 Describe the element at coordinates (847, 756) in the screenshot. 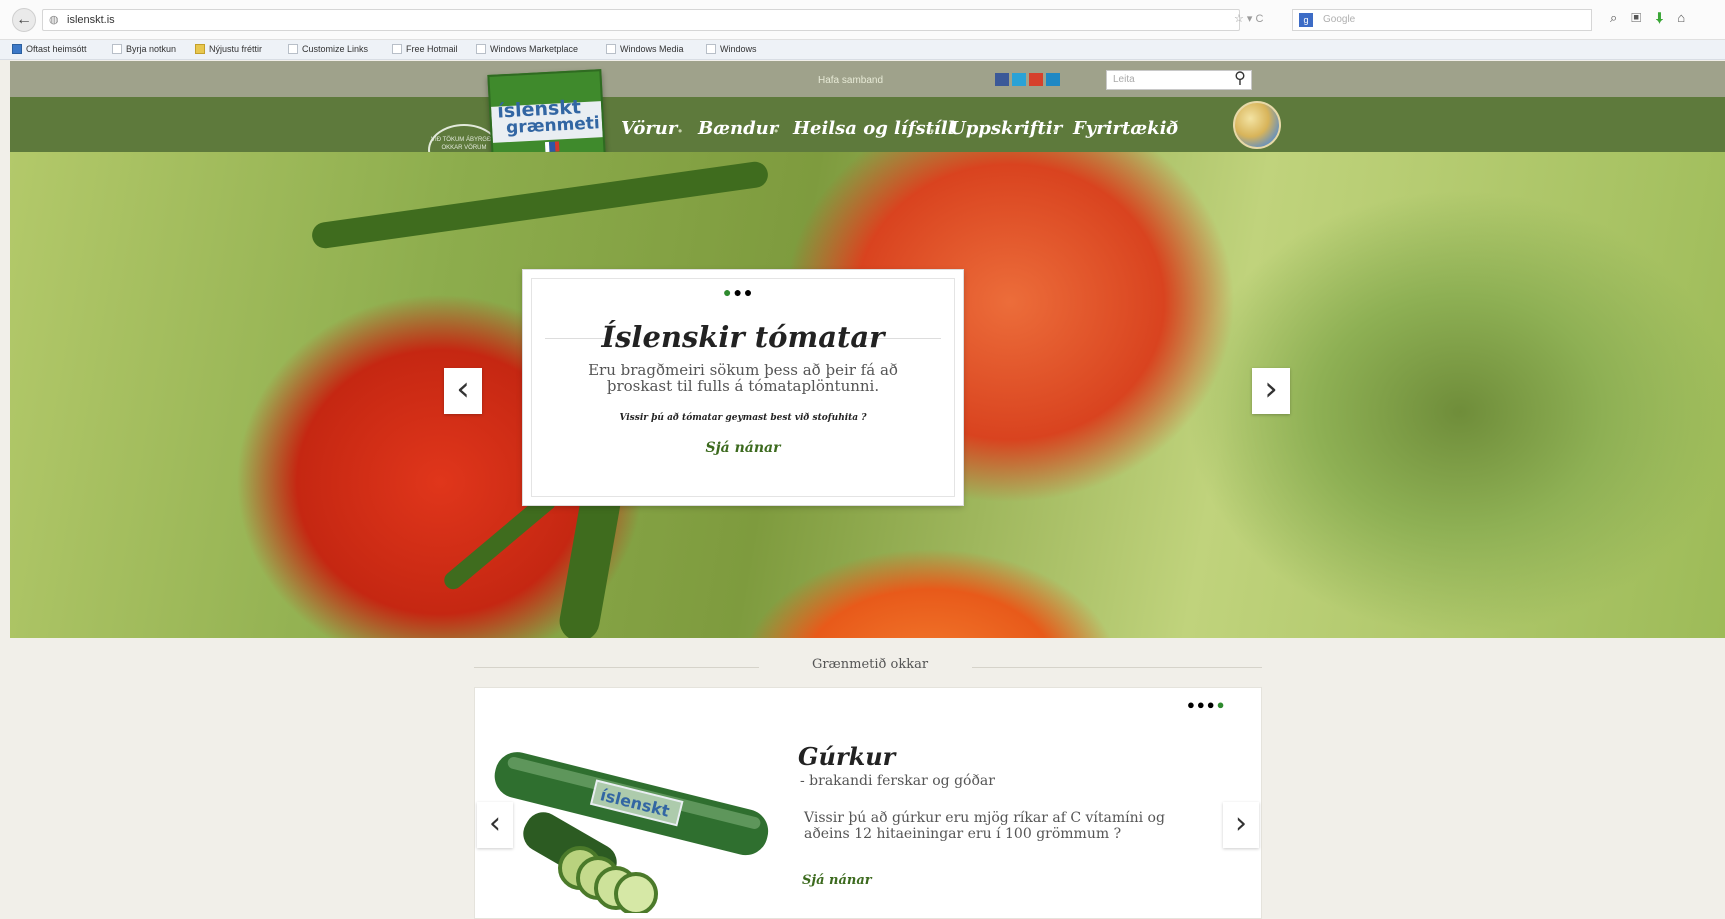

I see `product-title: Gúrkur` at that location.